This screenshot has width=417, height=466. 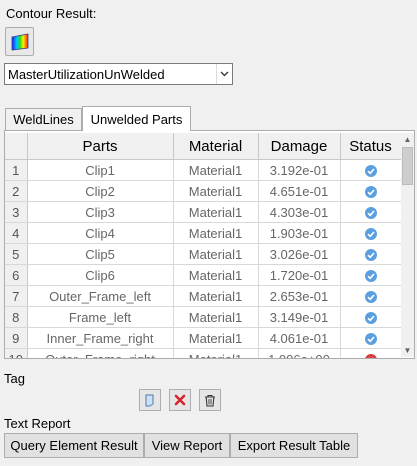 I want to click on row-number: 6, so click(x=16, y=275).